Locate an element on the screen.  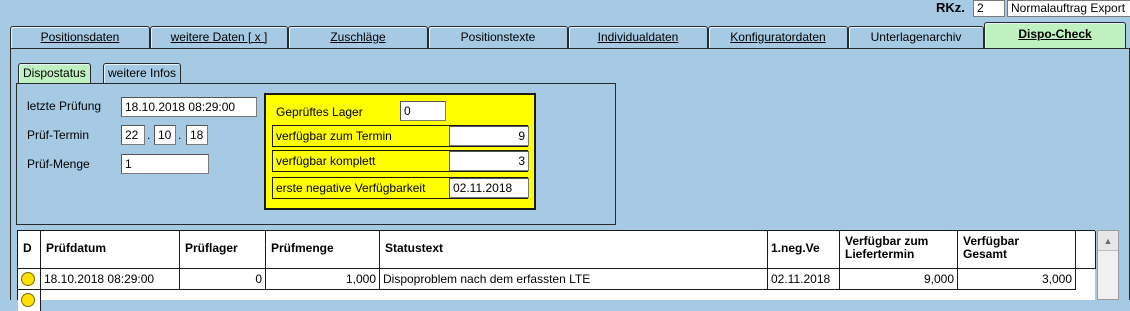
col-header-prueflager: Prüflager is located at coordinates (223, 250).